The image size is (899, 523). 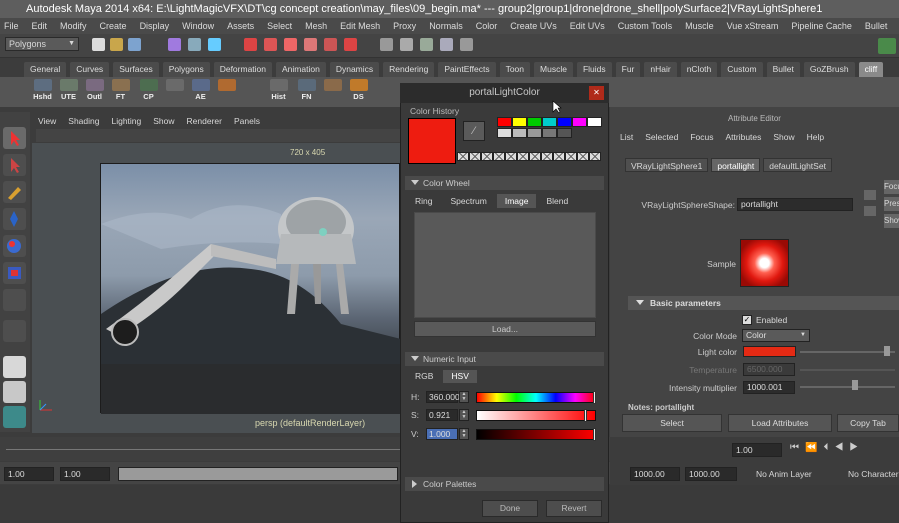 I want to click on ae-tab: defaultLightSet, so click(x=797, y=165).